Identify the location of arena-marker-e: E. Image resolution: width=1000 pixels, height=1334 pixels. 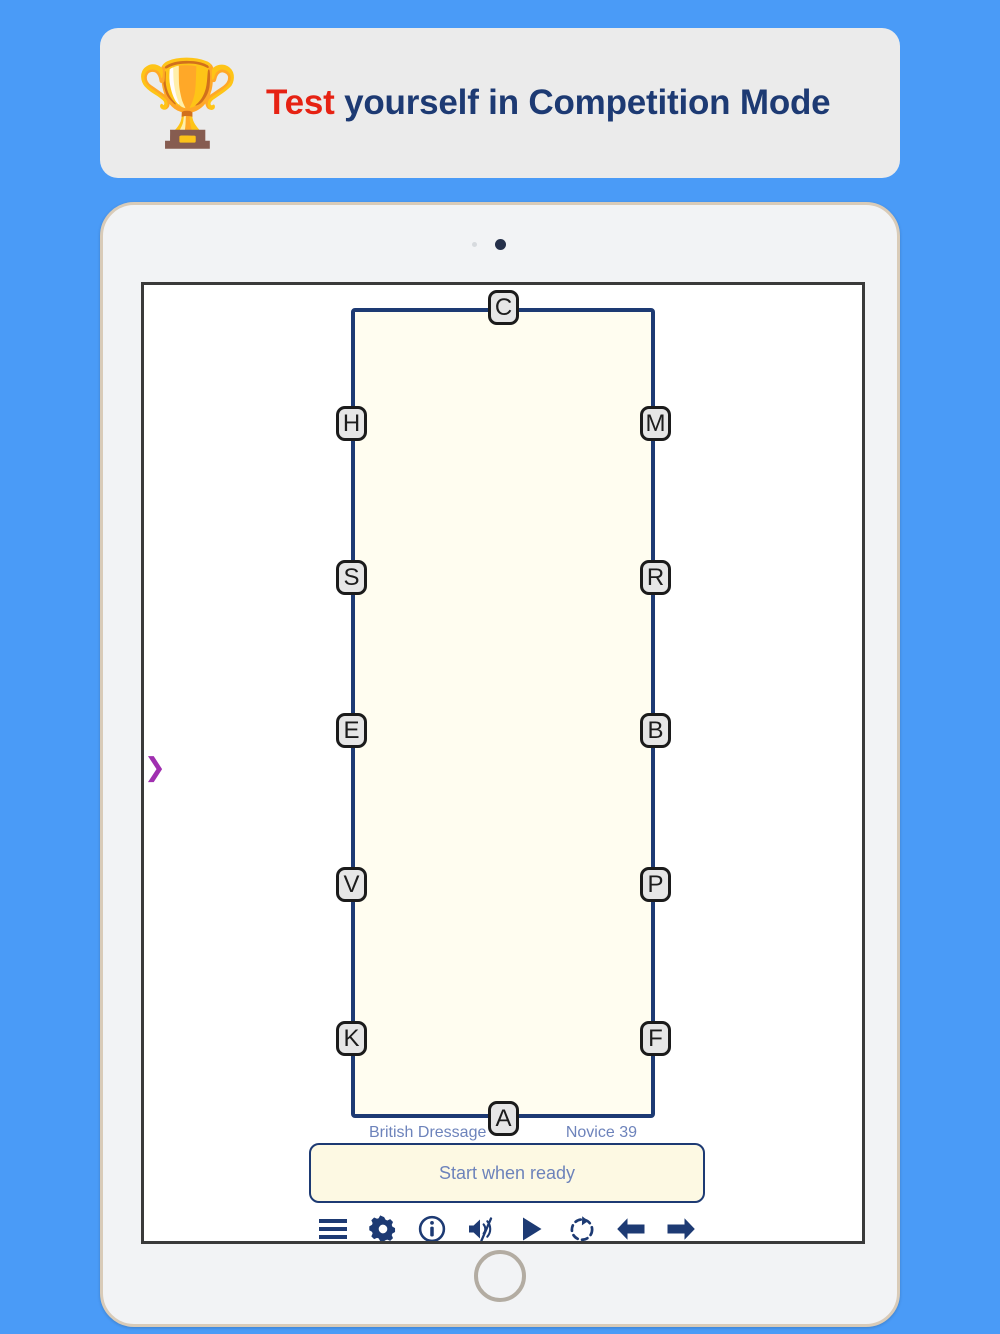
(351, 730).